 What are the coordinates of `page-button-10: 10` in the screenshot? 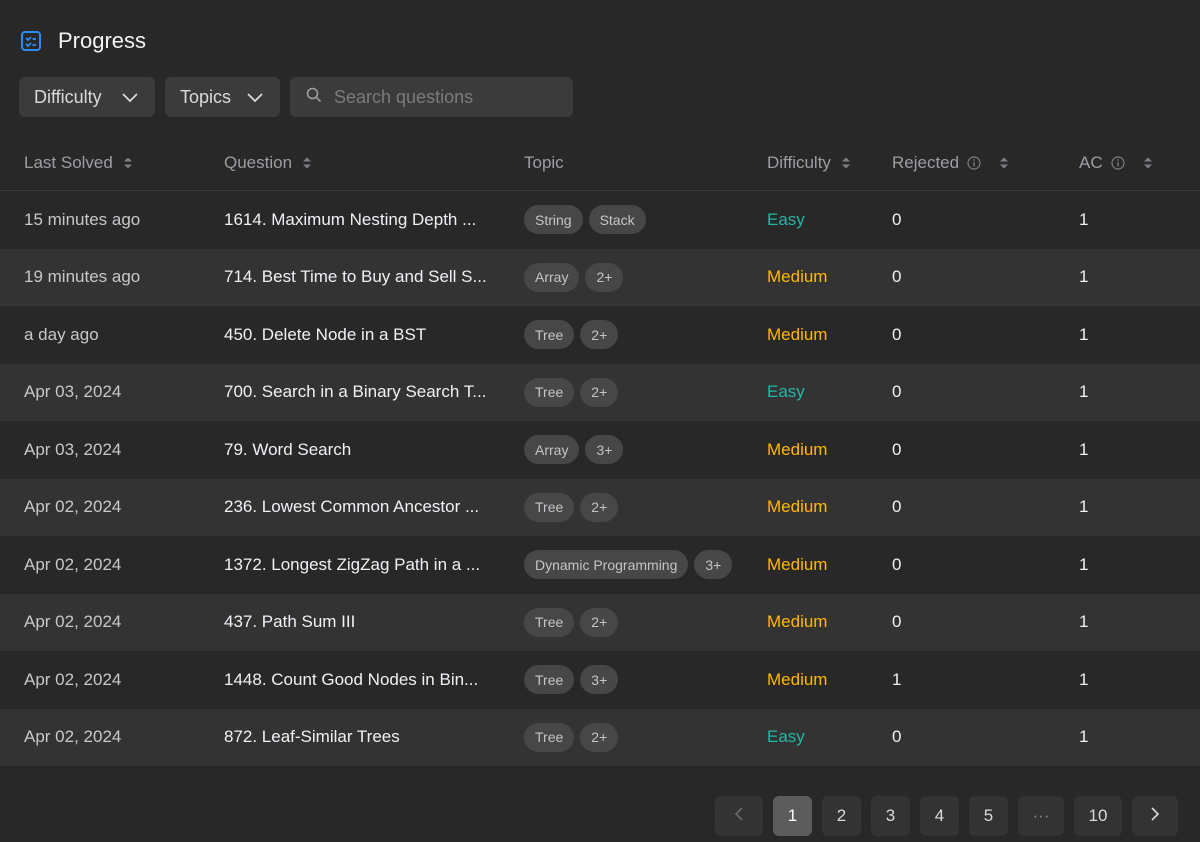 It's located at (1098, 816).